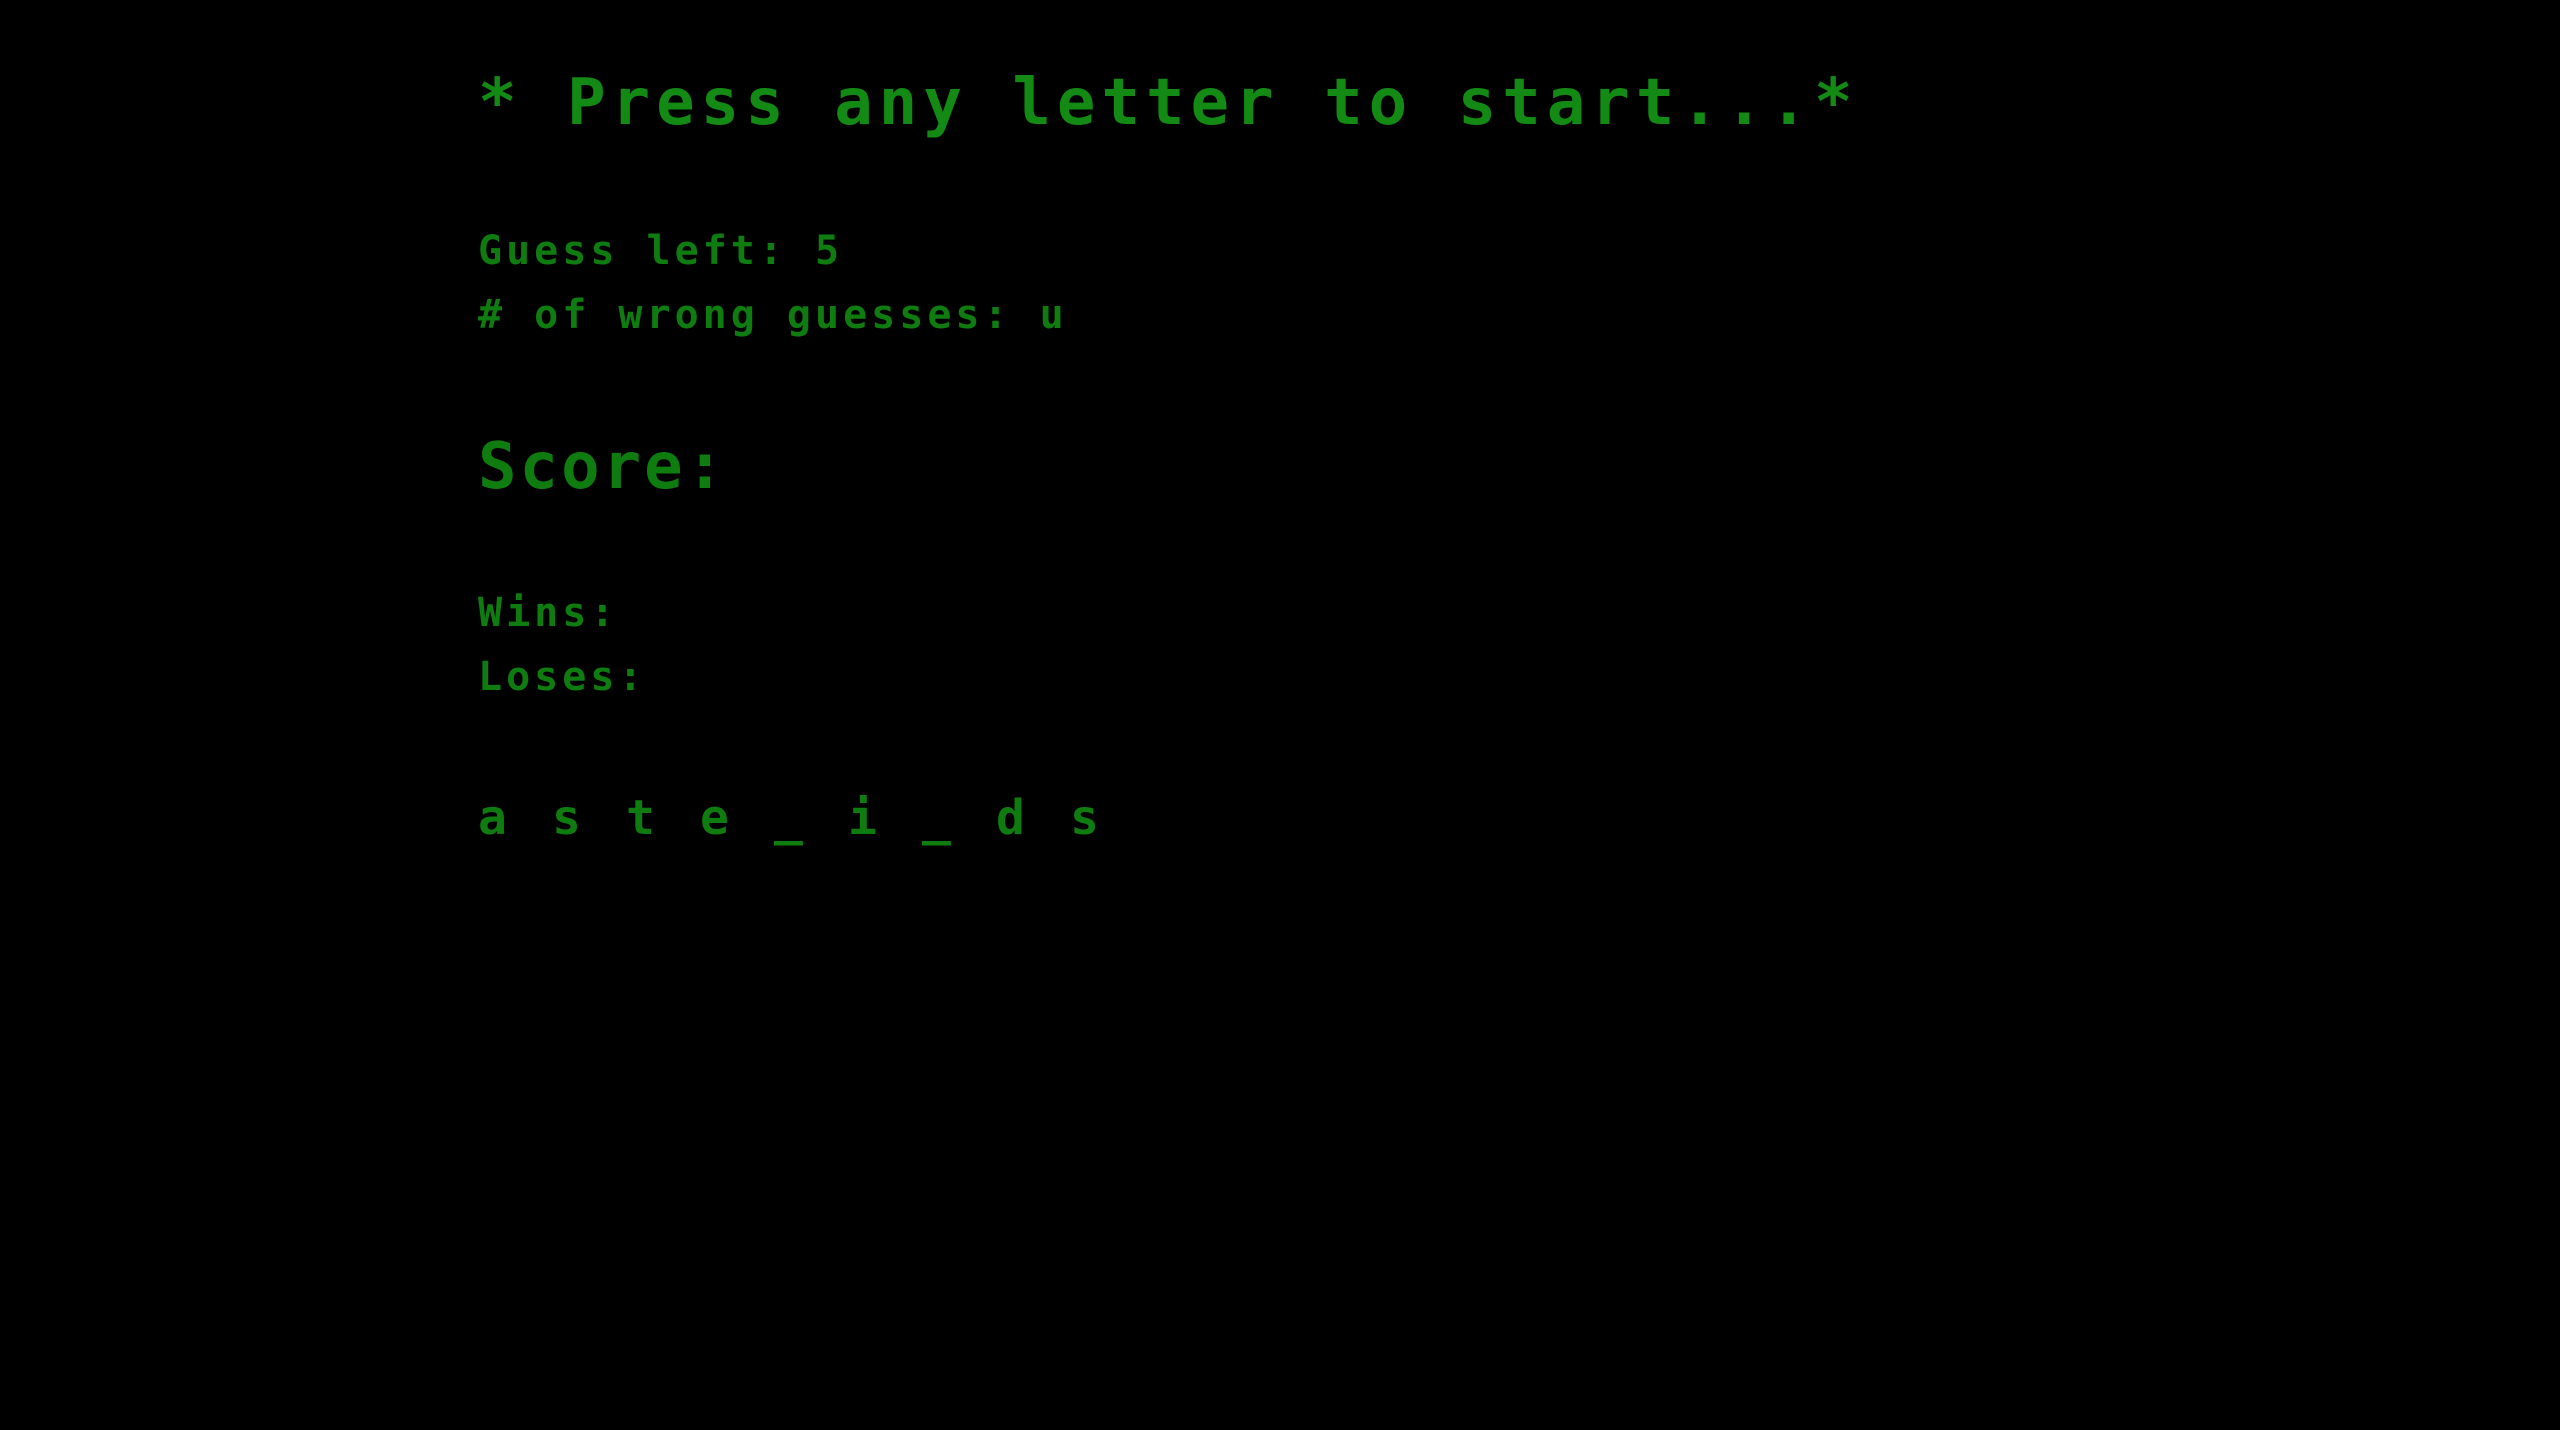  I want to click on guesses-left-label: Guess left:, so click(646, 251).